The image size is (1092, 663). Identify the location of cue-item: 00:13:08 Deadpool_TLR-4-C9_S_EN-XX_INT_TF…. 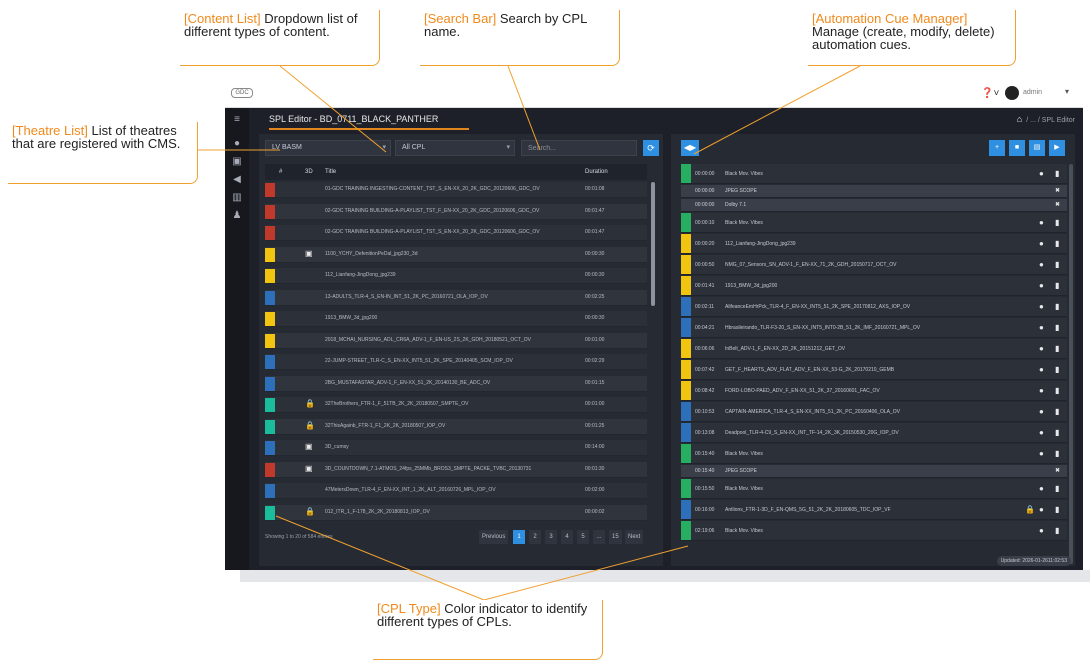
(874, 433).